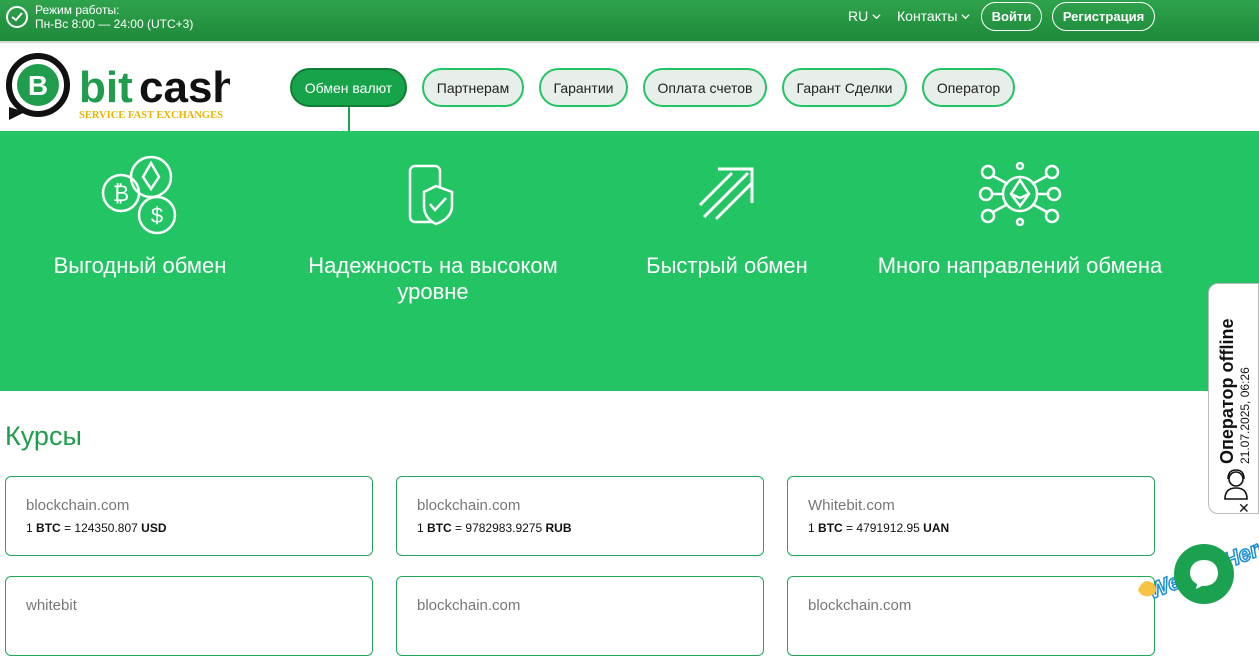  What do you see at coordinates (140, 265) in the screenshot?
I see `feature-label: Выгодный обмен` at bounding box center [140, 265].